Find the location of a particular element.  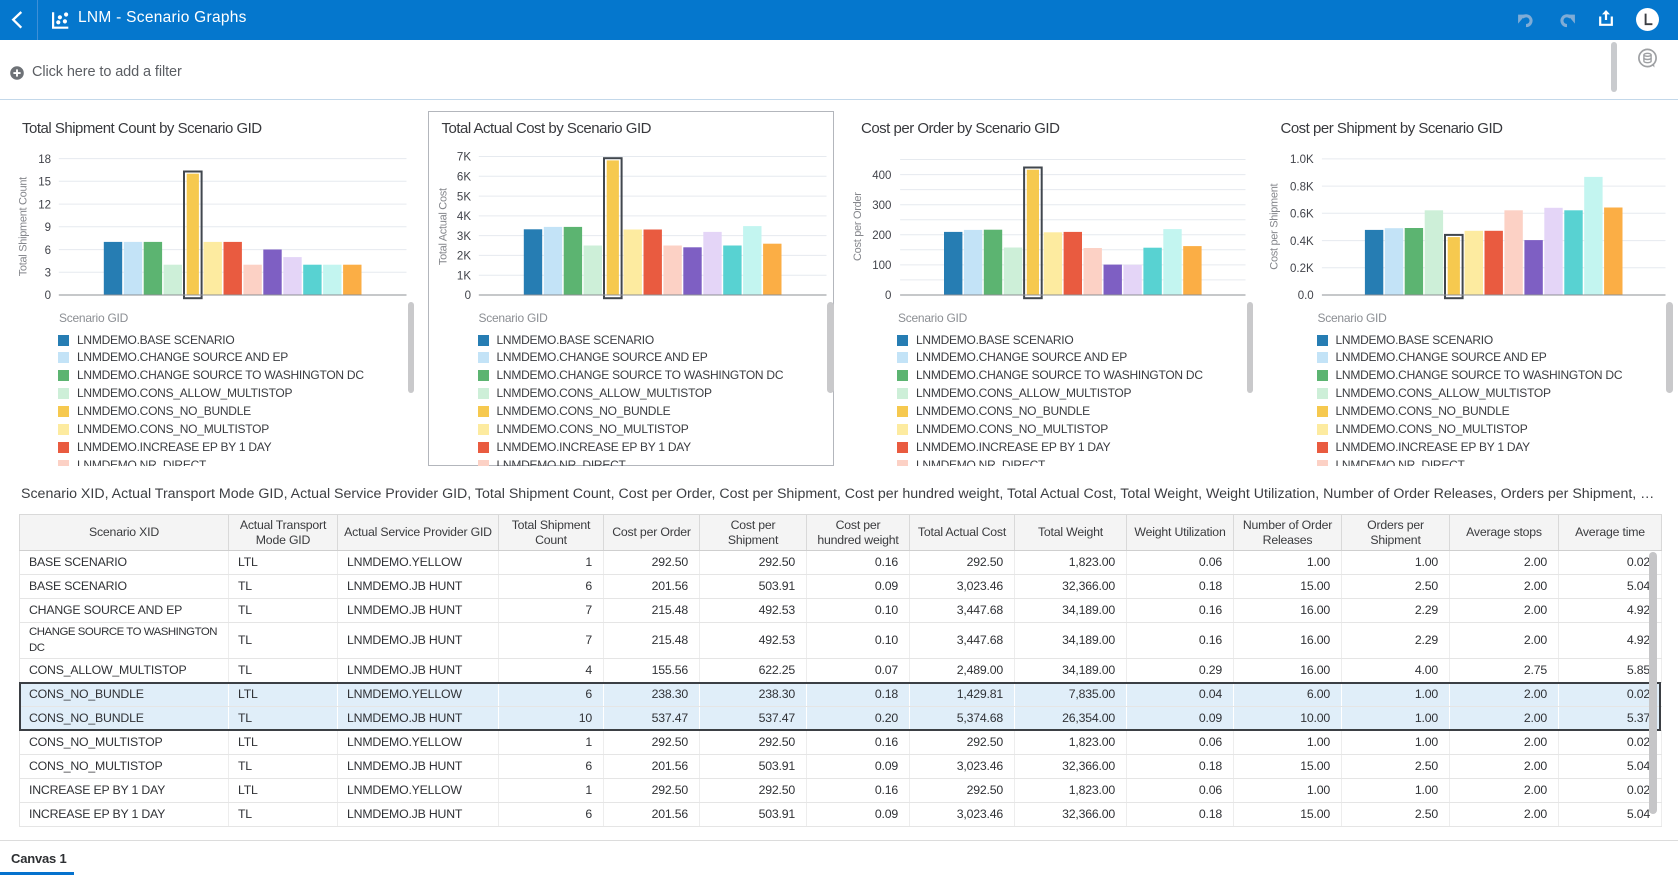

svg-text: 0.6K is located at coordinates (1302, 215).